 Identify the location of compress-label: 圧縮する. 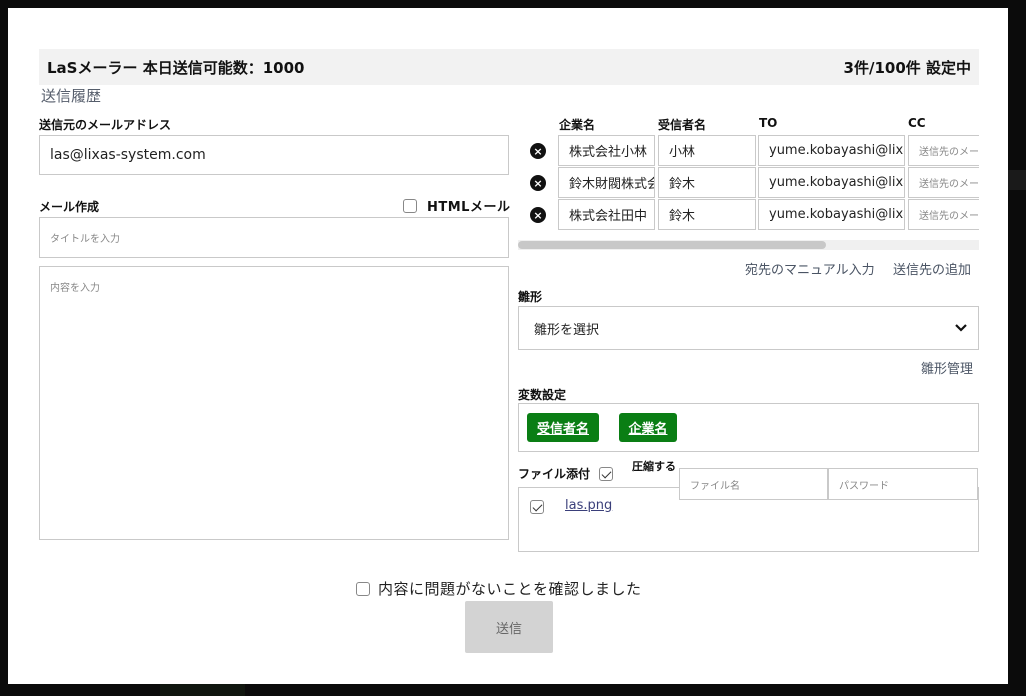
(654, 466).